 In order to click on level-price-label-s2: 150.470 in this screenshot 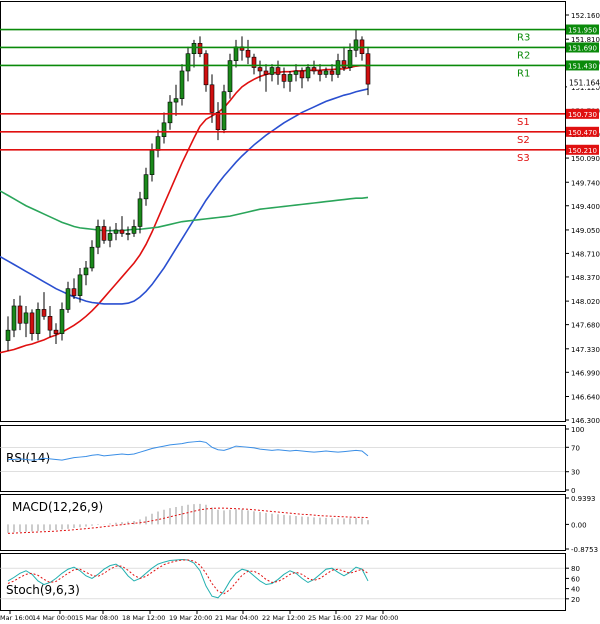, I will do `click(582, 133)`.